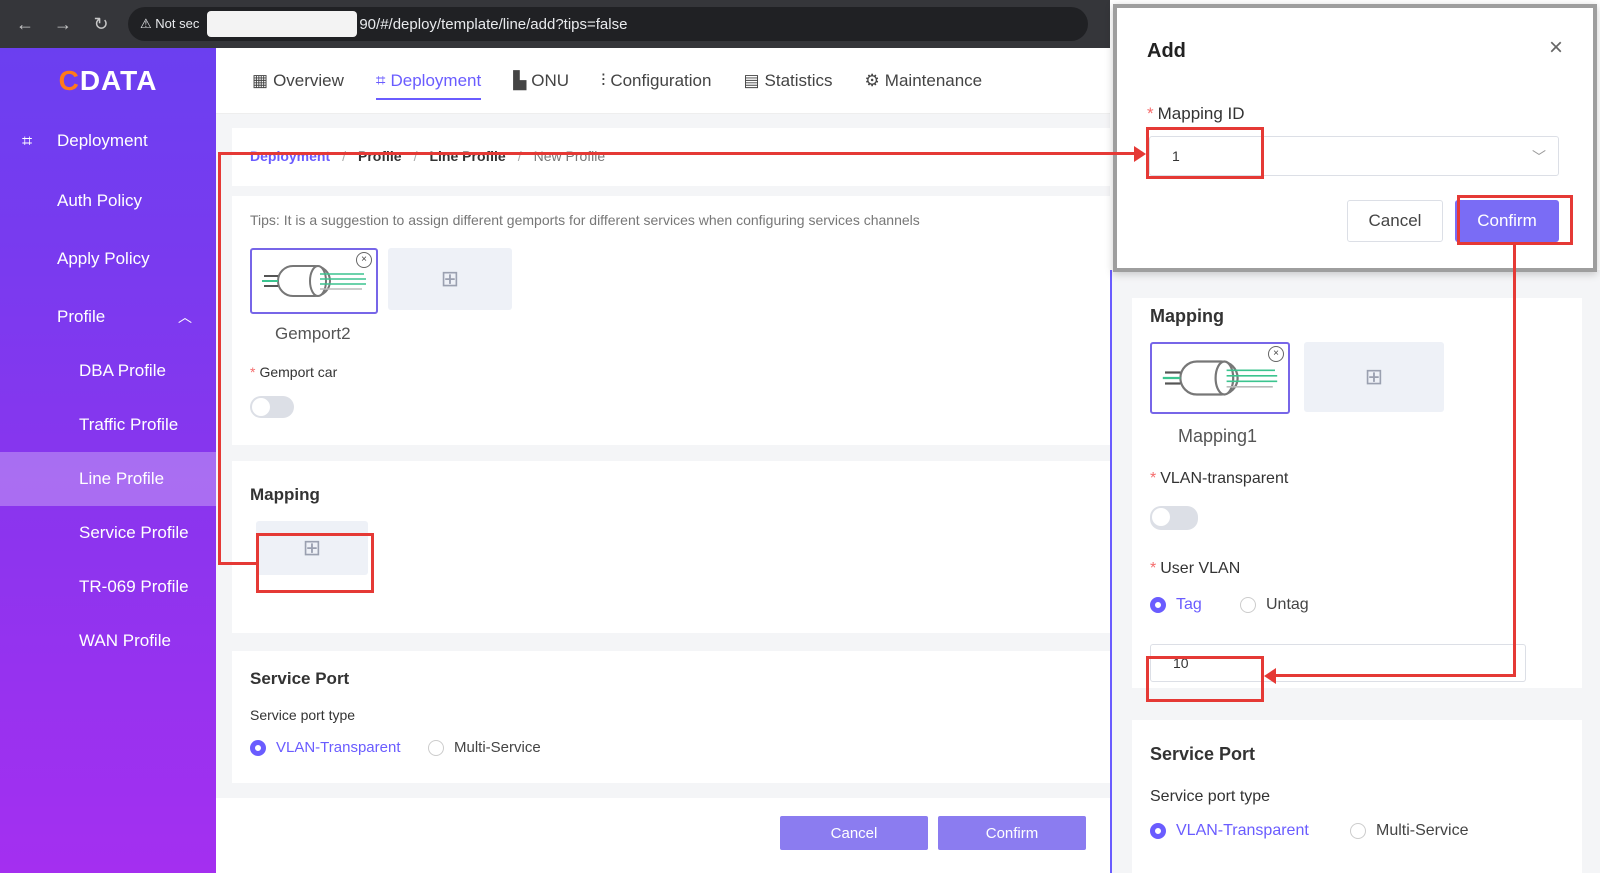 The width and height of the screenshot is (1600, 873). Describe the element at coordinates (108, 317) in the screenshot. I see `sidebar-item-profile: Profile ︿` at that location.